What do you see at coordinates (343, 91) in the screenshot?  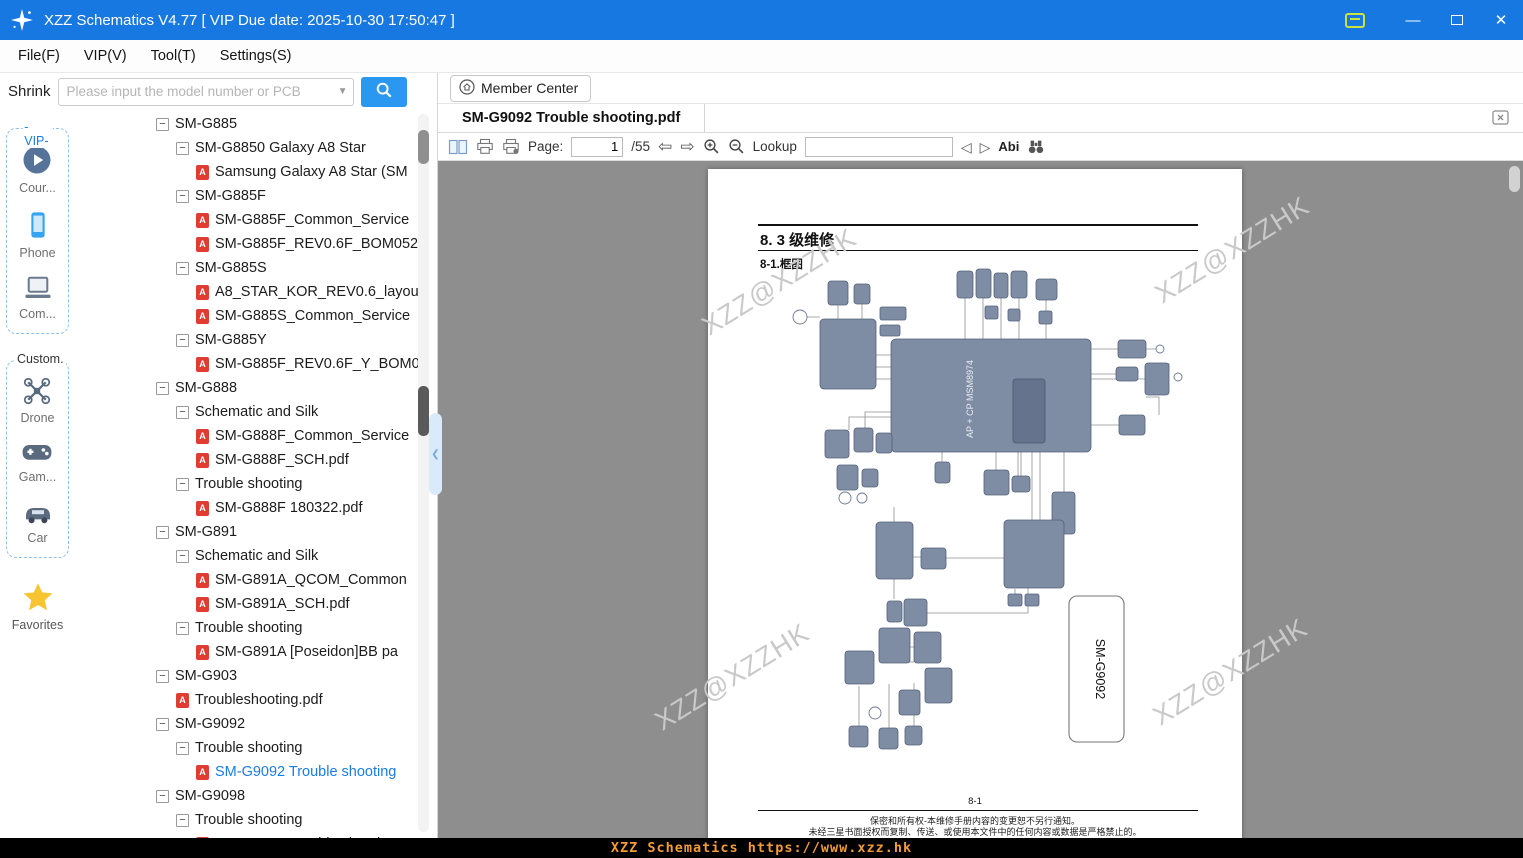 I see `chevron-down-icon: ▼` at bounding box center [343, 91].